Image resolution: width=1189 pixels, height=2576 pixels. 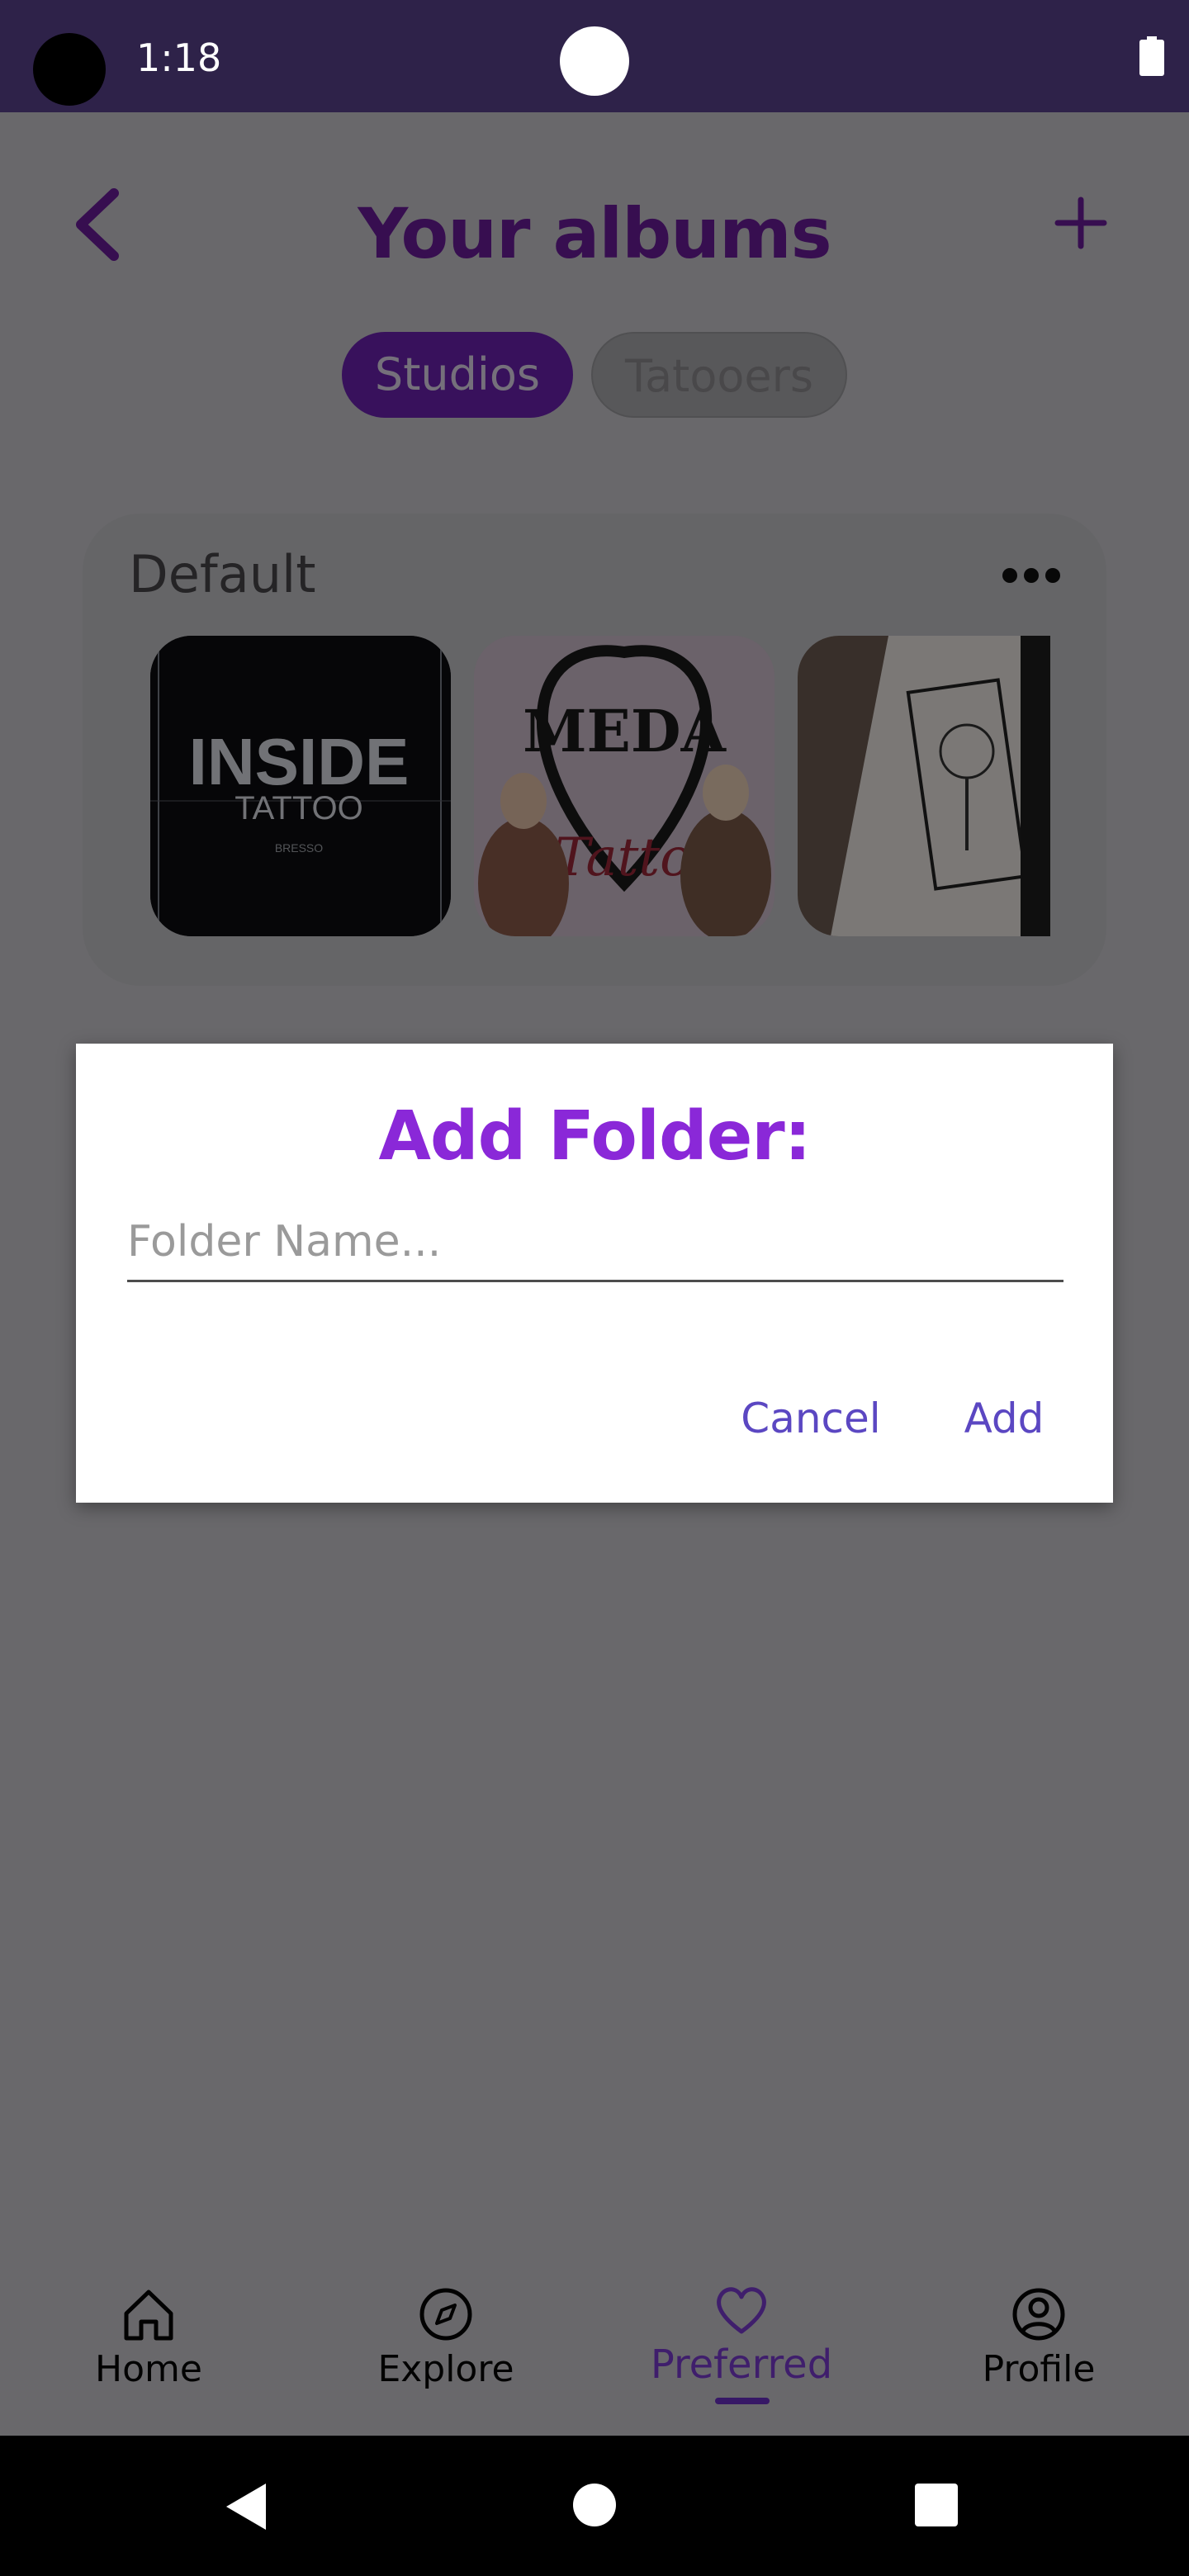 I want to click on dialog-title: Add Folder:, so click(x=594, y=1136).